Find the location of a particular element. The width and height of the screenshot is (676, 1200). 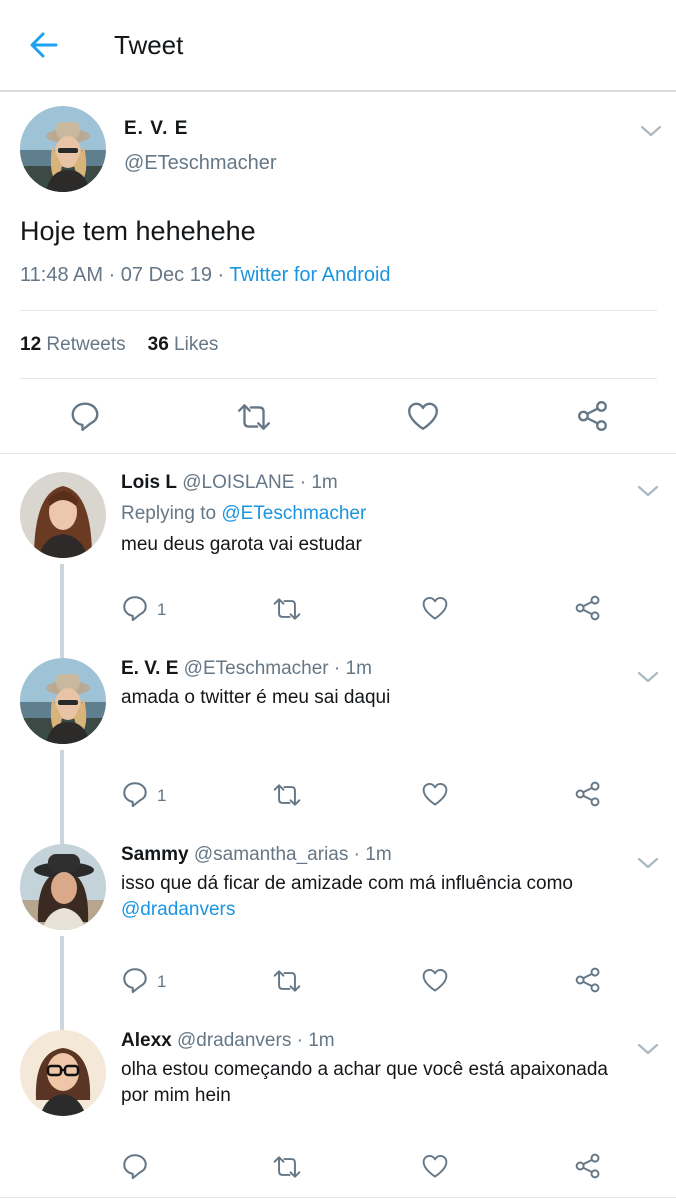

author-name: Sammy is located at coordinates (155, 854).